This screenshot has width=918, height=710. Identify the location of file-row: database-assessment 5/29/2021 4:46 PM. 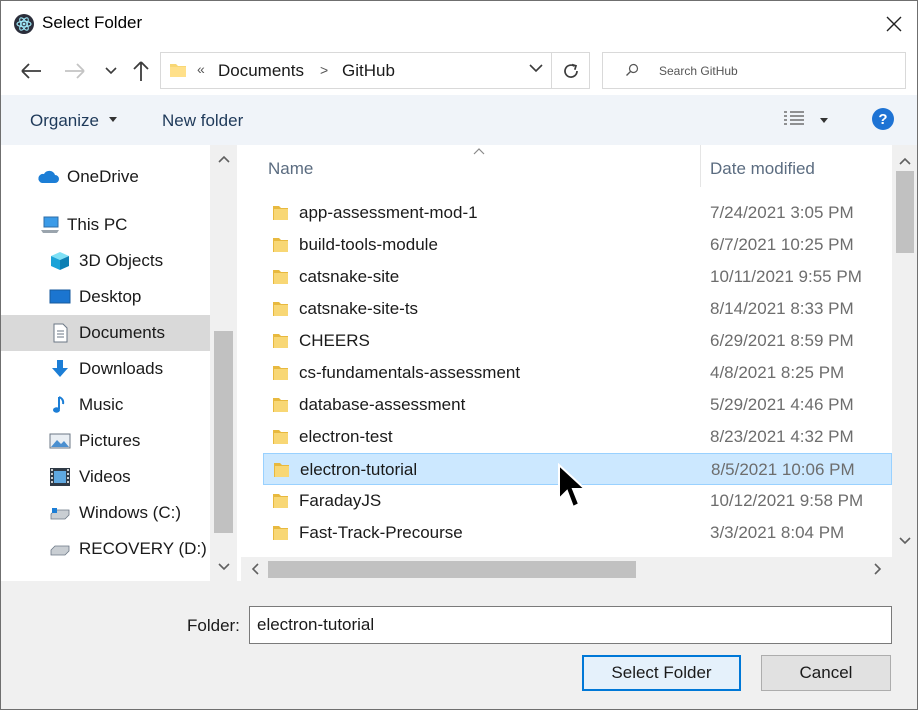
(577, 405).